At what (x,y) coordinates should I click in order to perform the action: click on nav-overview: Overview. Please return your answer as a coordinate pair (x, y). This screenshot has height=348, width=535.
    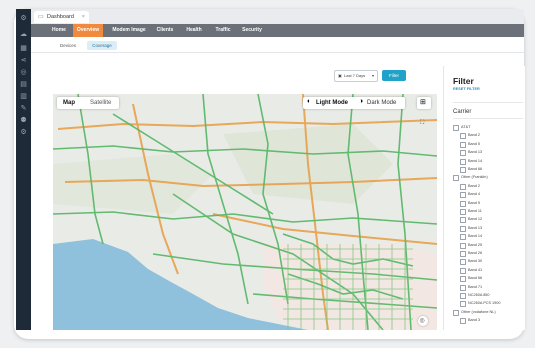
    Looking at the image, I should click on (88, 30).